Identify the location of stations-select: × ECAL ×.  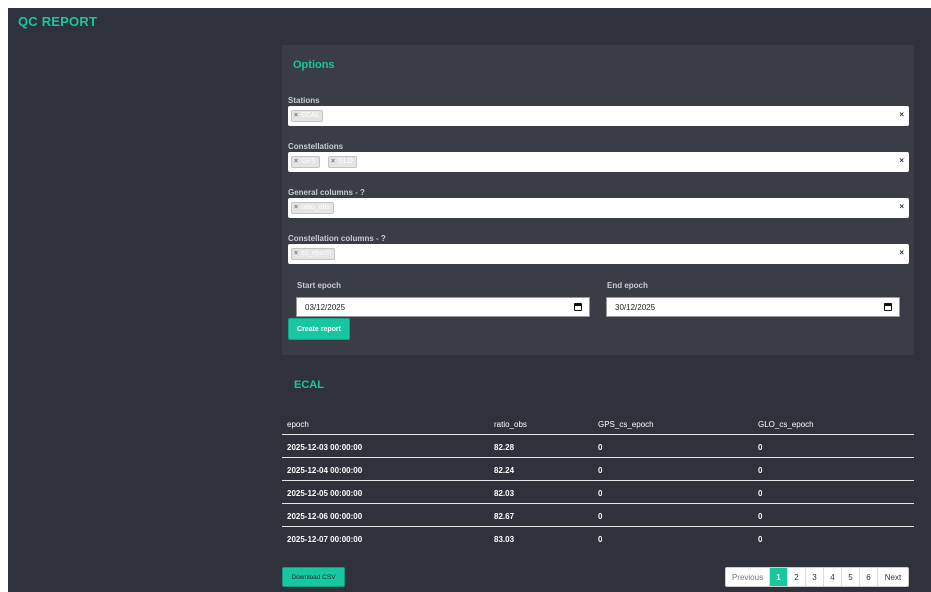
(598, 116).